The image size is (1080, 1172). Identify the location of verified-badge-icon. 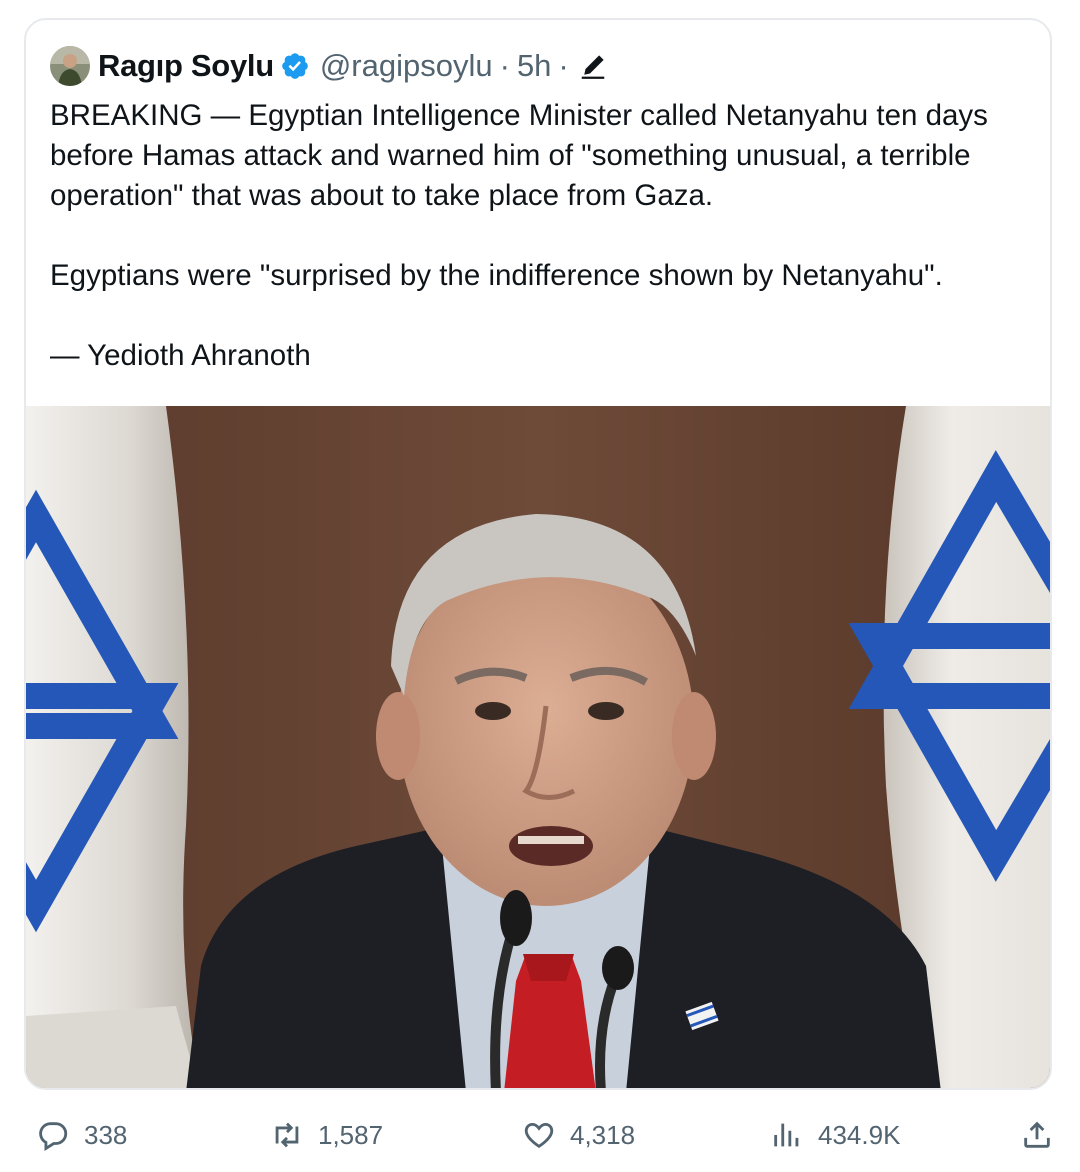
(295, 66).